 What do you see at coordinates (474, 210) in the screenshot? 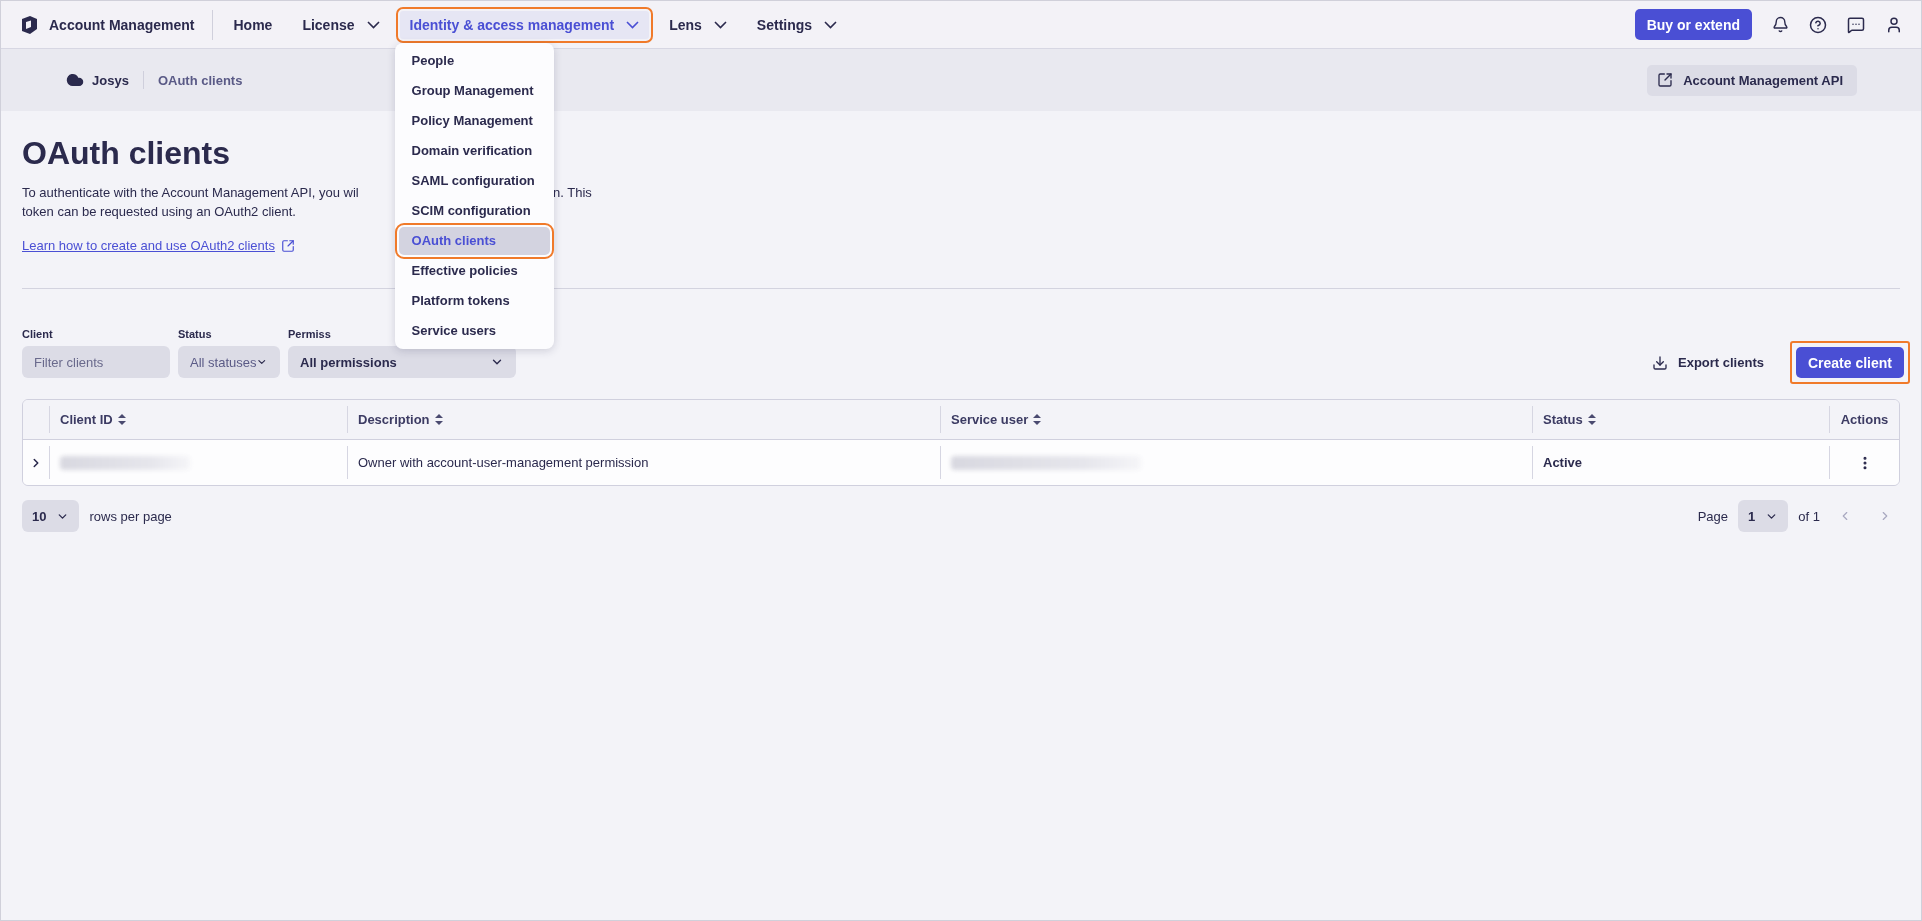
I see `menu-item: SCIM configuration` at bounding box center [474, 210].